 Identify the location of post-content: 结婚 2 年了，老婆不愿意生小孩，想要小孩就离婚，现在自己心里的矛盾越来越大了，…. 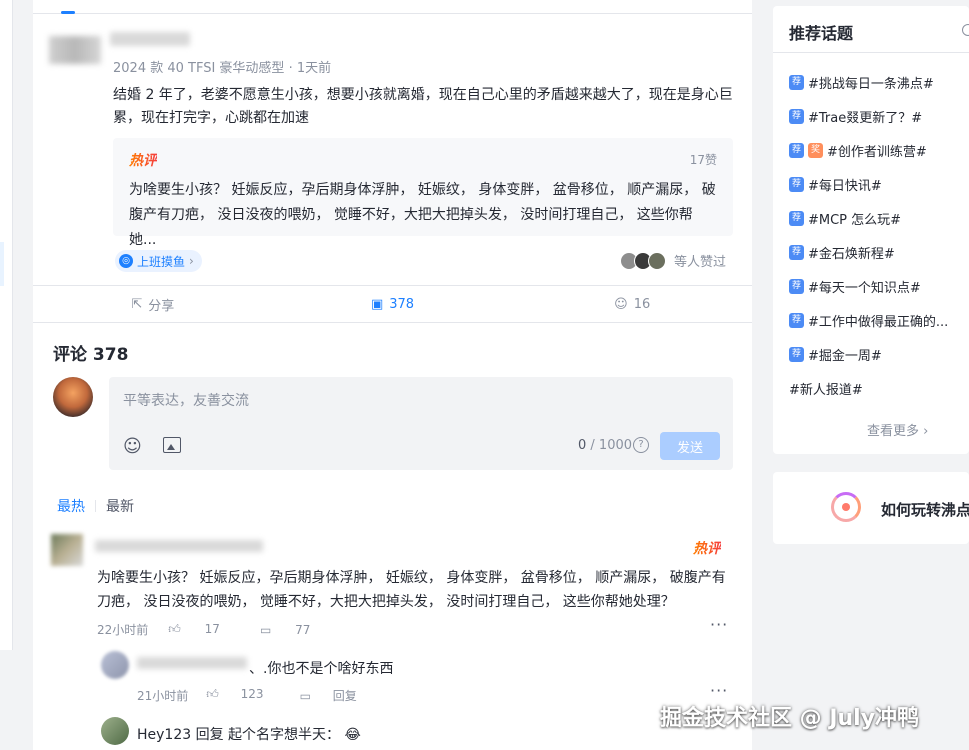
(423, 106).